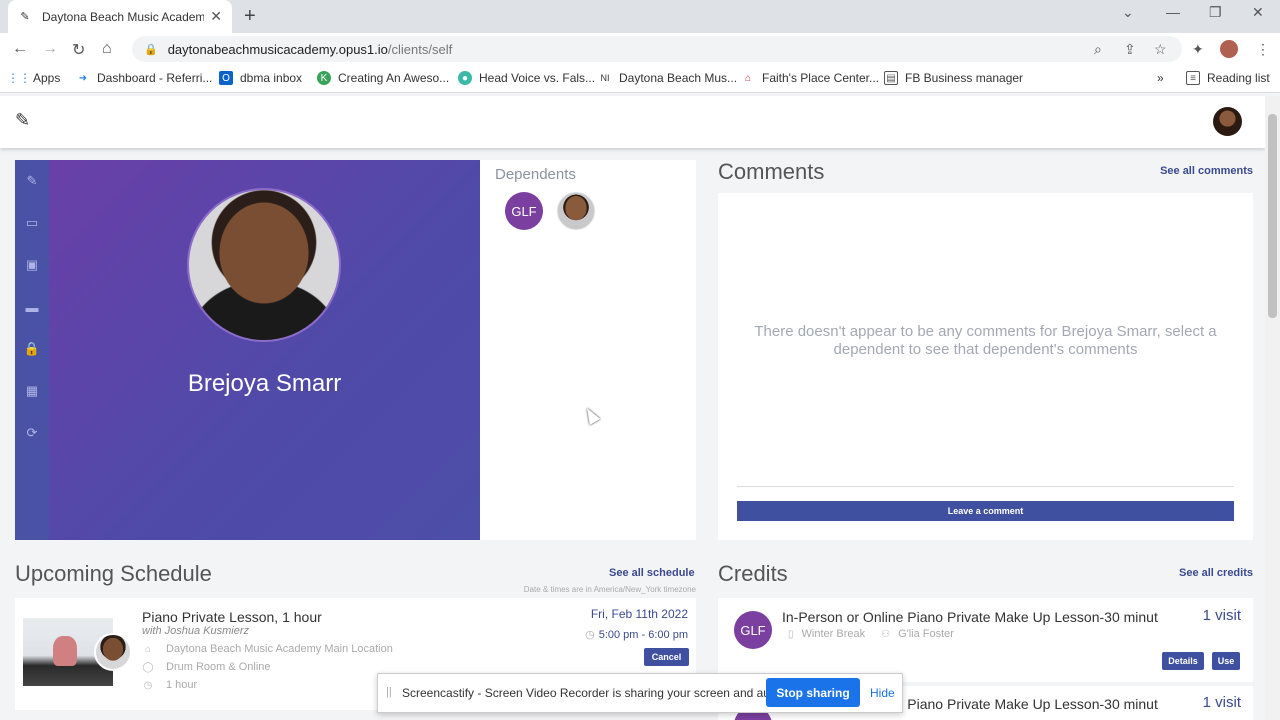 This screenshot has width=1280, height=720. What do you see at coordinates (148, 649) in the screenshot?
I see `building-icon: ⌂` at bounding box center [148, 649].